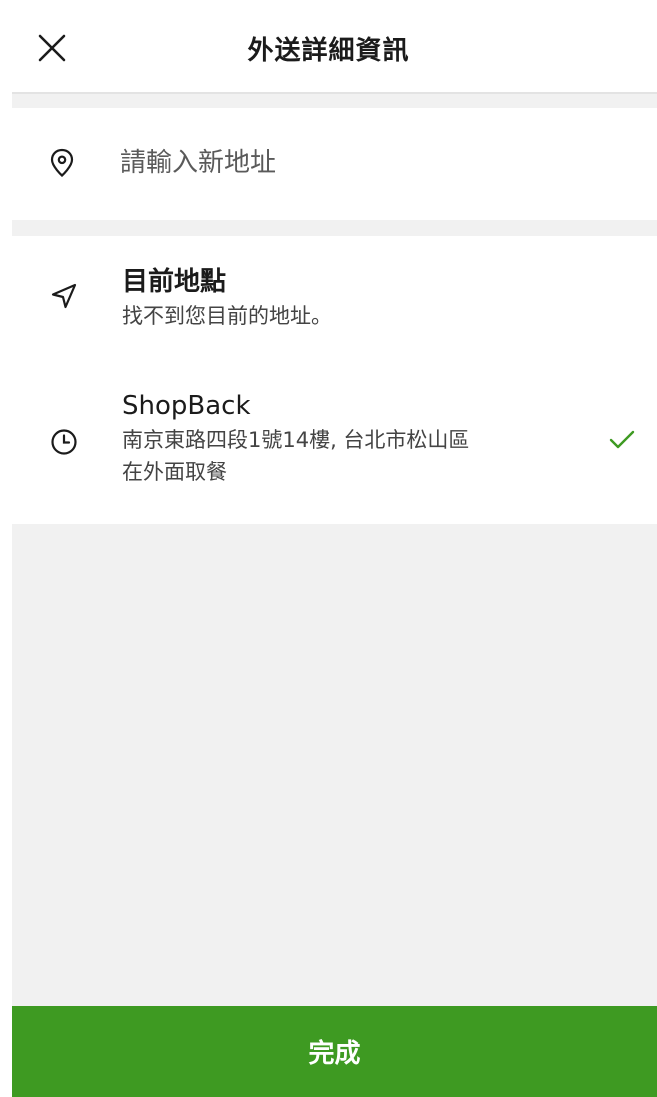 The width and height of the screenshot is (657, 1097). I want to click on current-location-item: 目前地點 找不到您目前的地址。, so click(334, 296).